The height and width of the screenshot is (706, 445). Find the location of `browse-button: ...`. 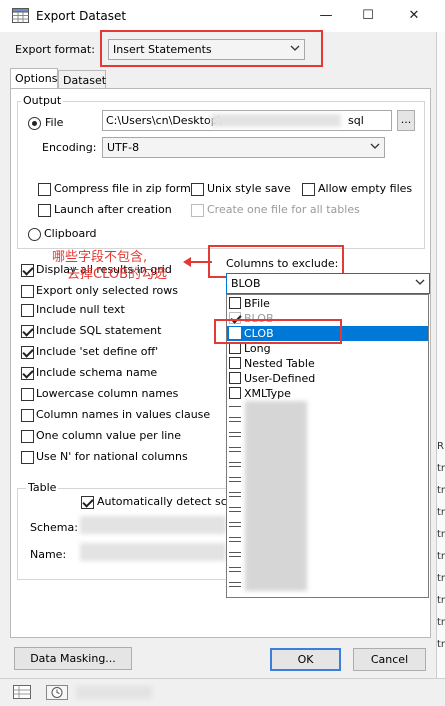

browse-button: ... is located at coordinates (406, 120).